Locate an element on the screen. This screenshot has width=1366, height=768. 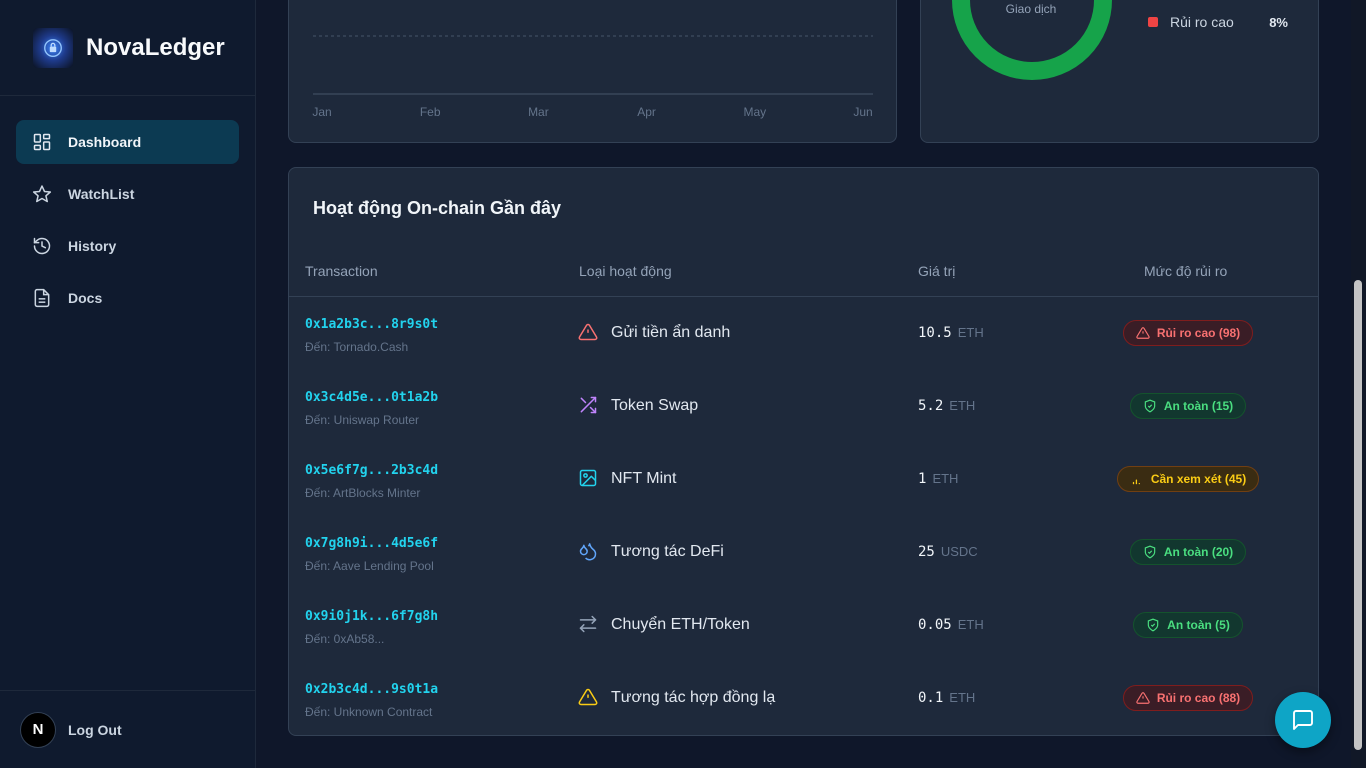
droplets-icon is located at coordinates (588, 551).